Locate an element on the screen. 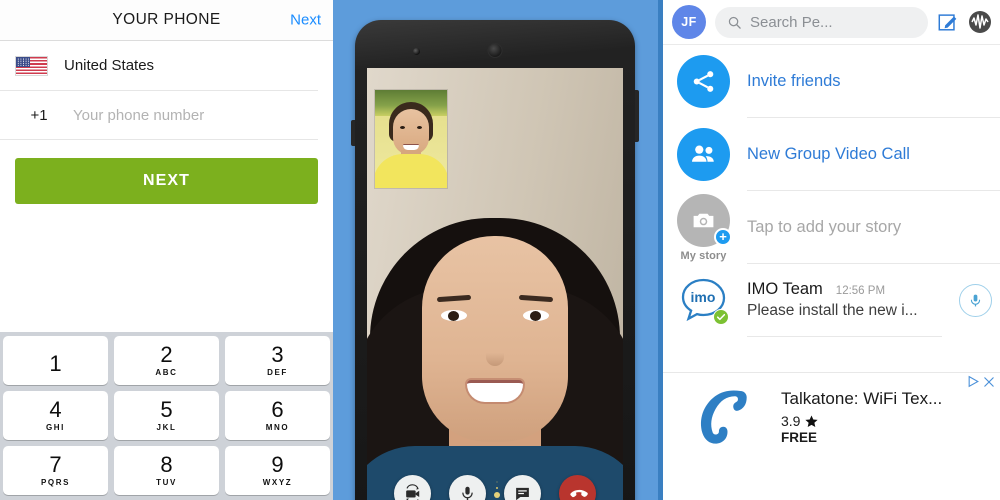 This screenshot has width=1000, height=500. phone-number-input is located at coordinates (190, 115).